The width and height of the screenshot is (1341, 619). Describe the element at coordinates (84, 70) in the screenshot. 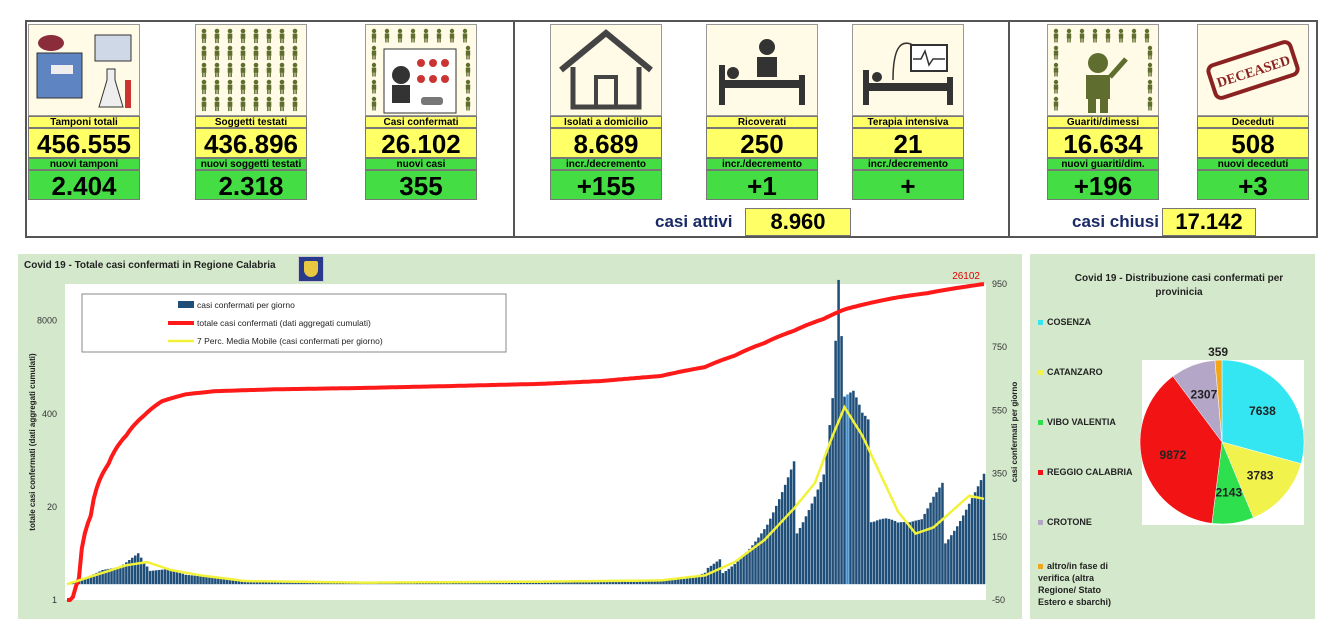

I see `lab-equipment-icon` at that location.